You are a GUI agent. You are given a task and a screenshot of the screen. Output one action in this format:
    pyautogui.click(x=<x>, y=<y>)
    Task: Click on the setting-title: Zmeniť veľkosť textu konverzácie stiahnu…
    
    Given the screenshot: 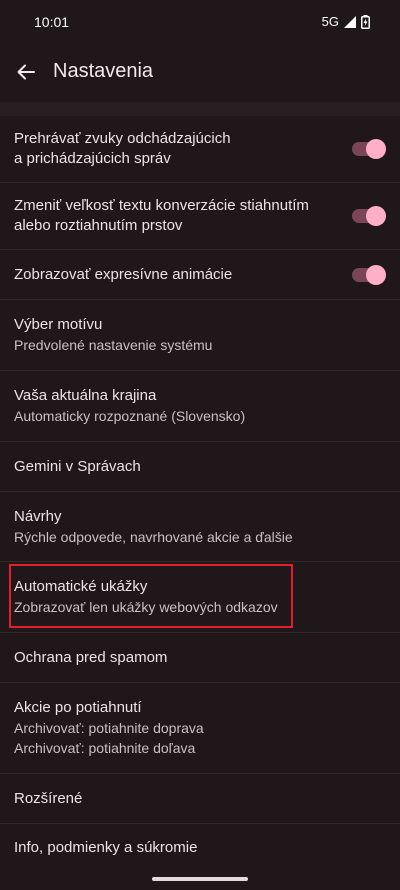 What is the action you would take?
    pyautogui.click(x=161, y=215)
    